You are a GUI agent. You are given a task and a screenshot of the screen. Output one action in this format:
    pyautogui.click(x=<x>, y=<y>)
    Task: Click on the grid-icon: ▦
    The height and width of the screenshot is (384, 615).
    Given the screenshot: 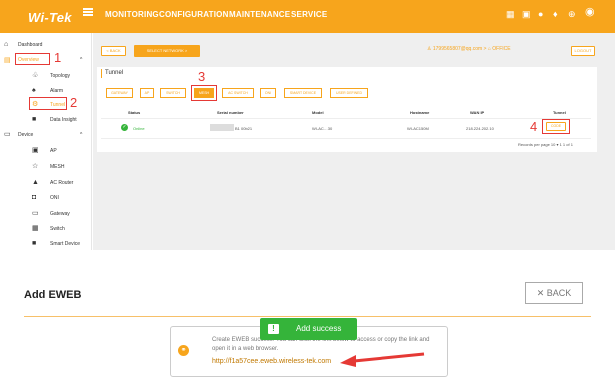 What is the action you would take?
    pyautogui.click(x=510, y=14)
    